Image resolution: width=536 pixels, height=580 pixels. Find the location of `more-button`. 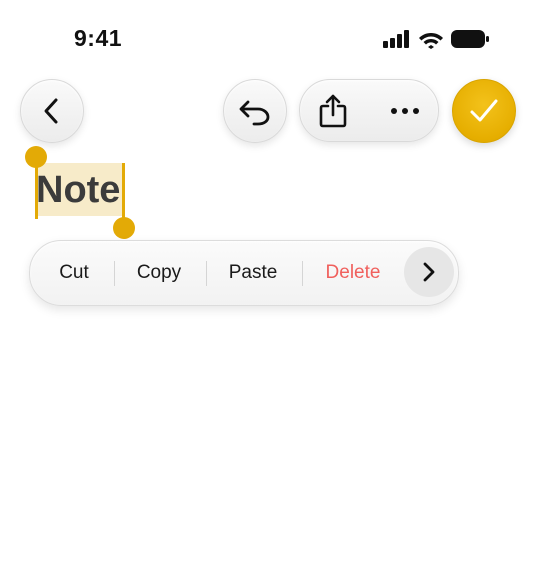

more-button is located at coordinates (405, 110).